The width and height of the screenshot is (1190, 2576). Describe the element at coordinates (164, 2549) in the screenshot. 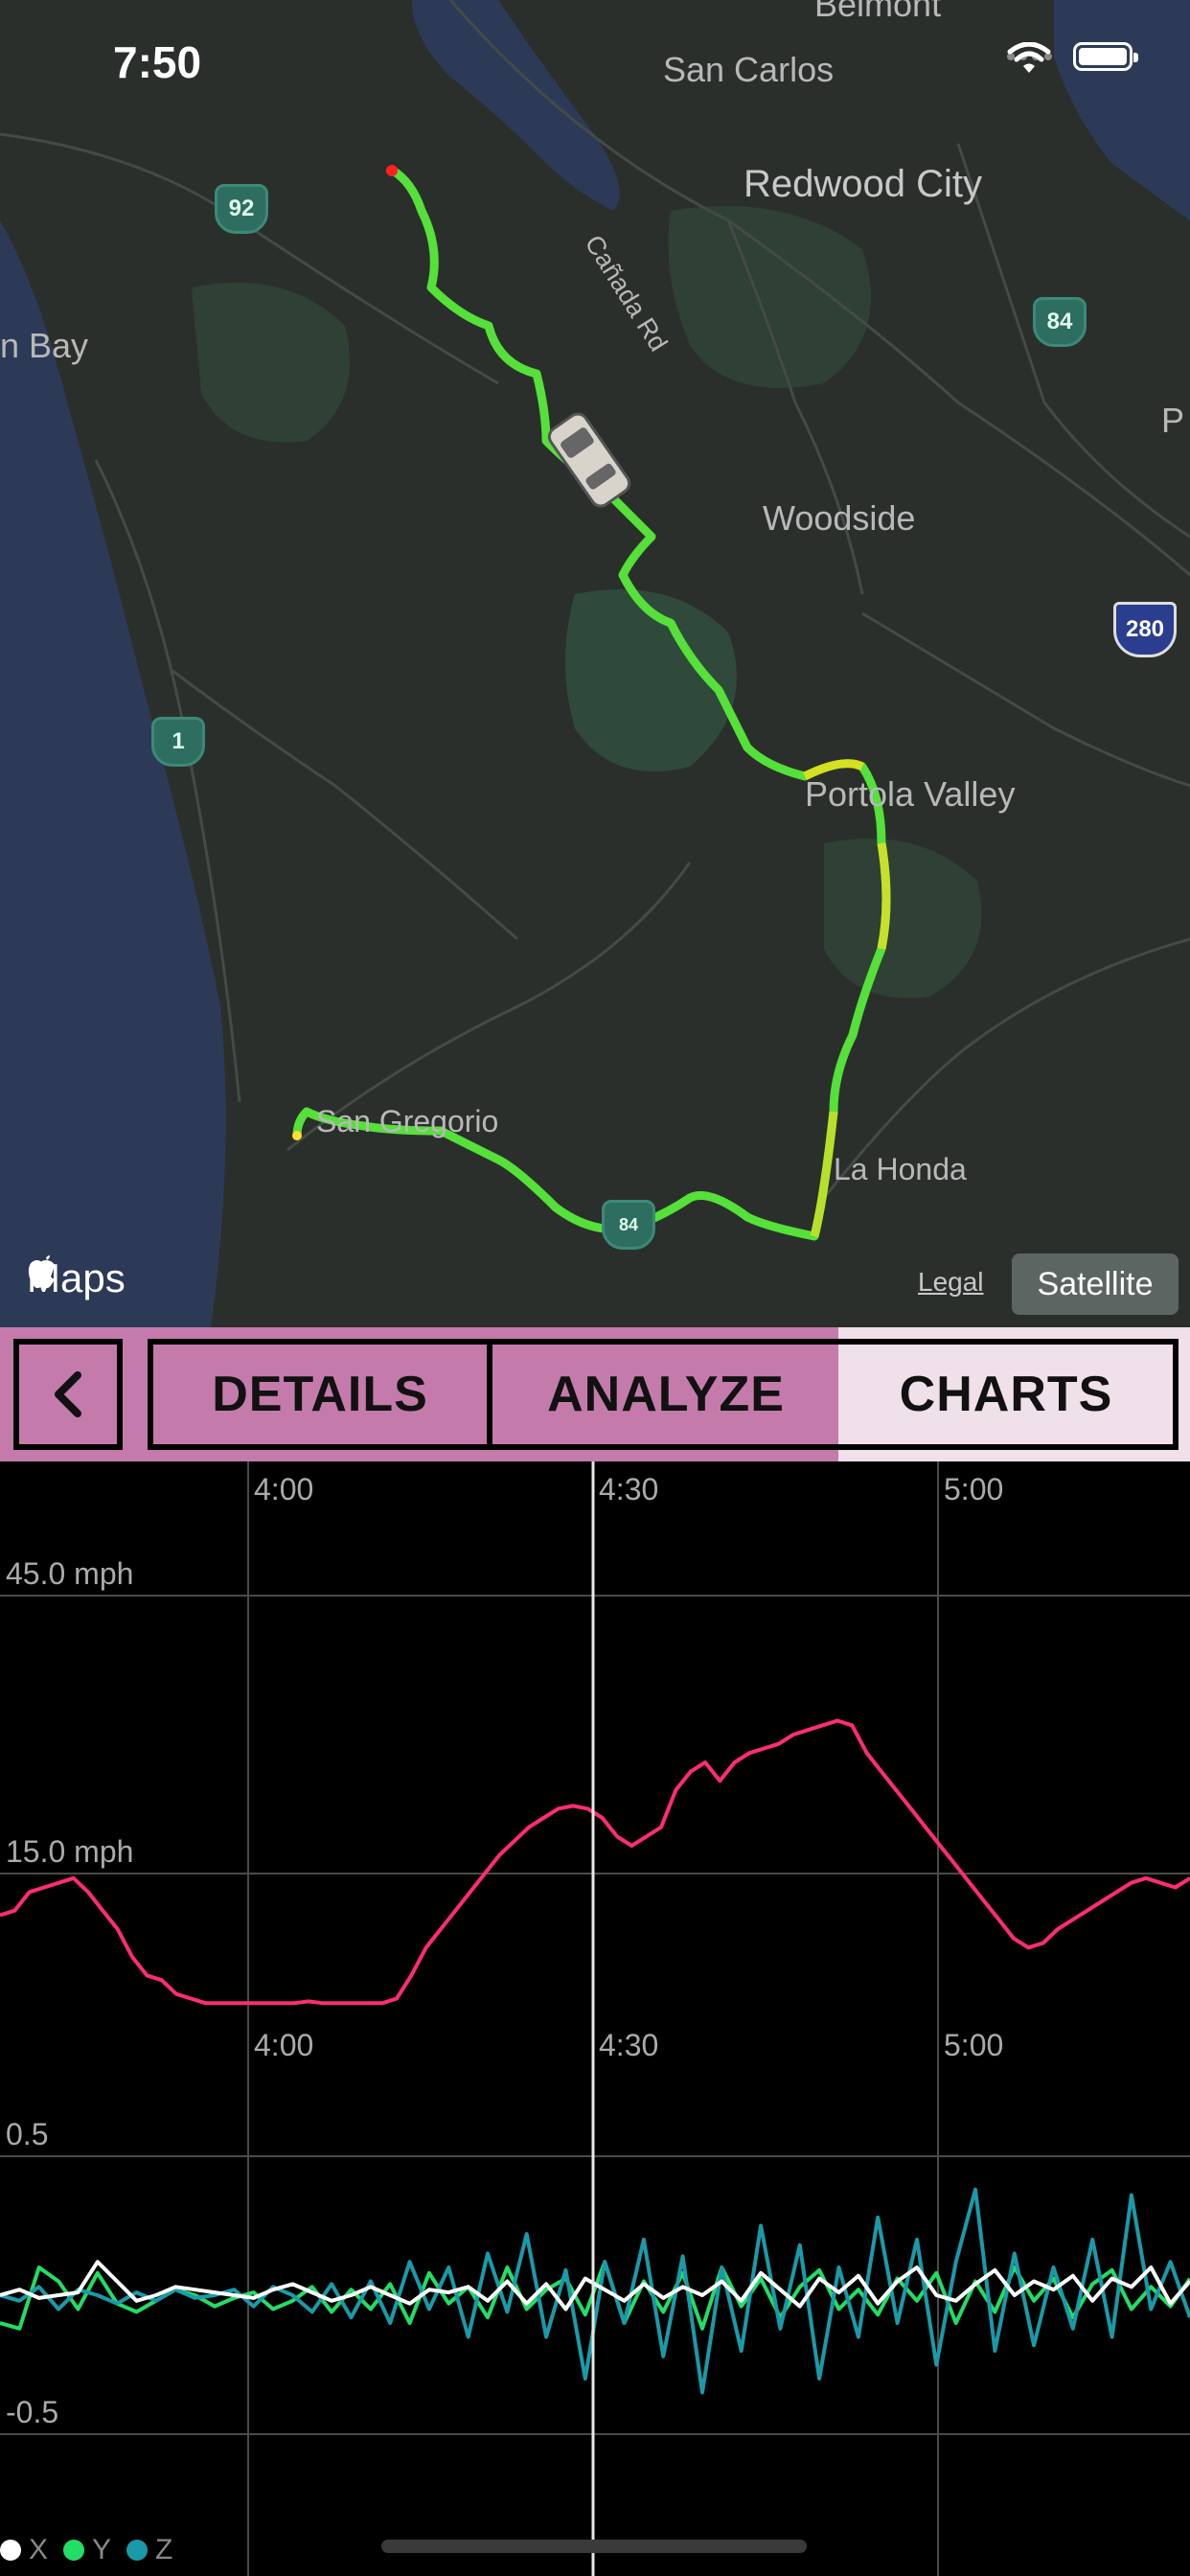

I see `legend-z-label: Z` at that location.